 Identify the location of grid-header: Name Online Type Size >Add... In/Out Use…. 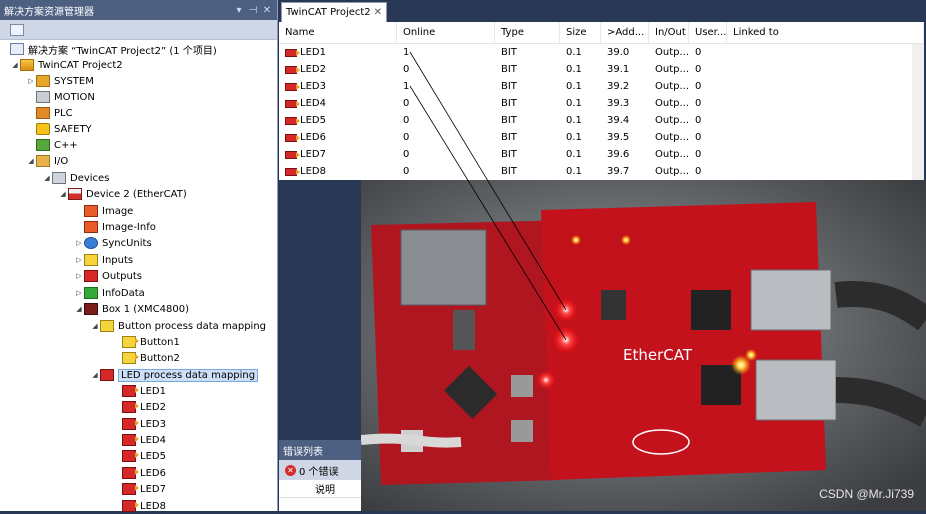
(601, 33).